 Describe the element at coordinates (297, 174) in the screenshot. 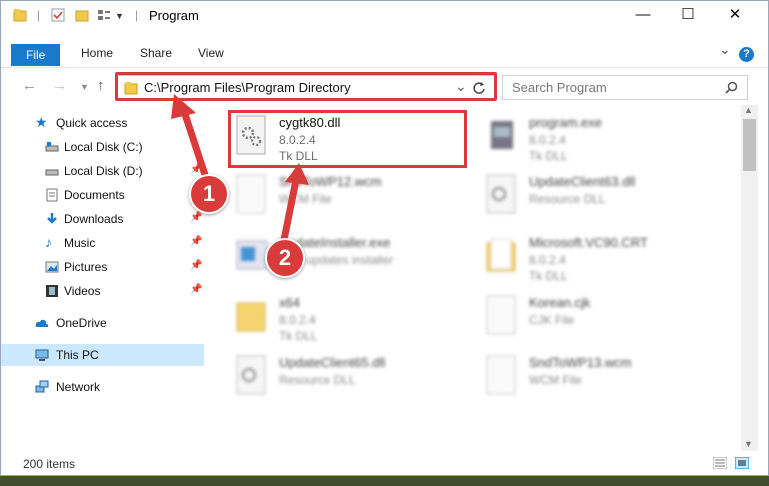

I see `arrow-2-head` at that location.